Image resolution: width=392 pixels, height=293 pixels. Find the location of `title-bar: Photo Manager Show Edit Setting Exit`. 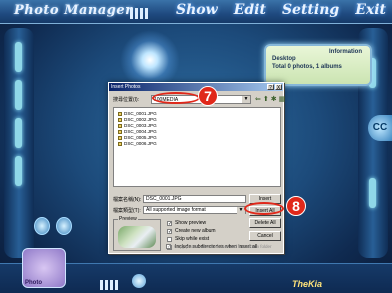

title-bar: Photo Manager Show Edit Setting Exit is located at coordinates (196, 12).